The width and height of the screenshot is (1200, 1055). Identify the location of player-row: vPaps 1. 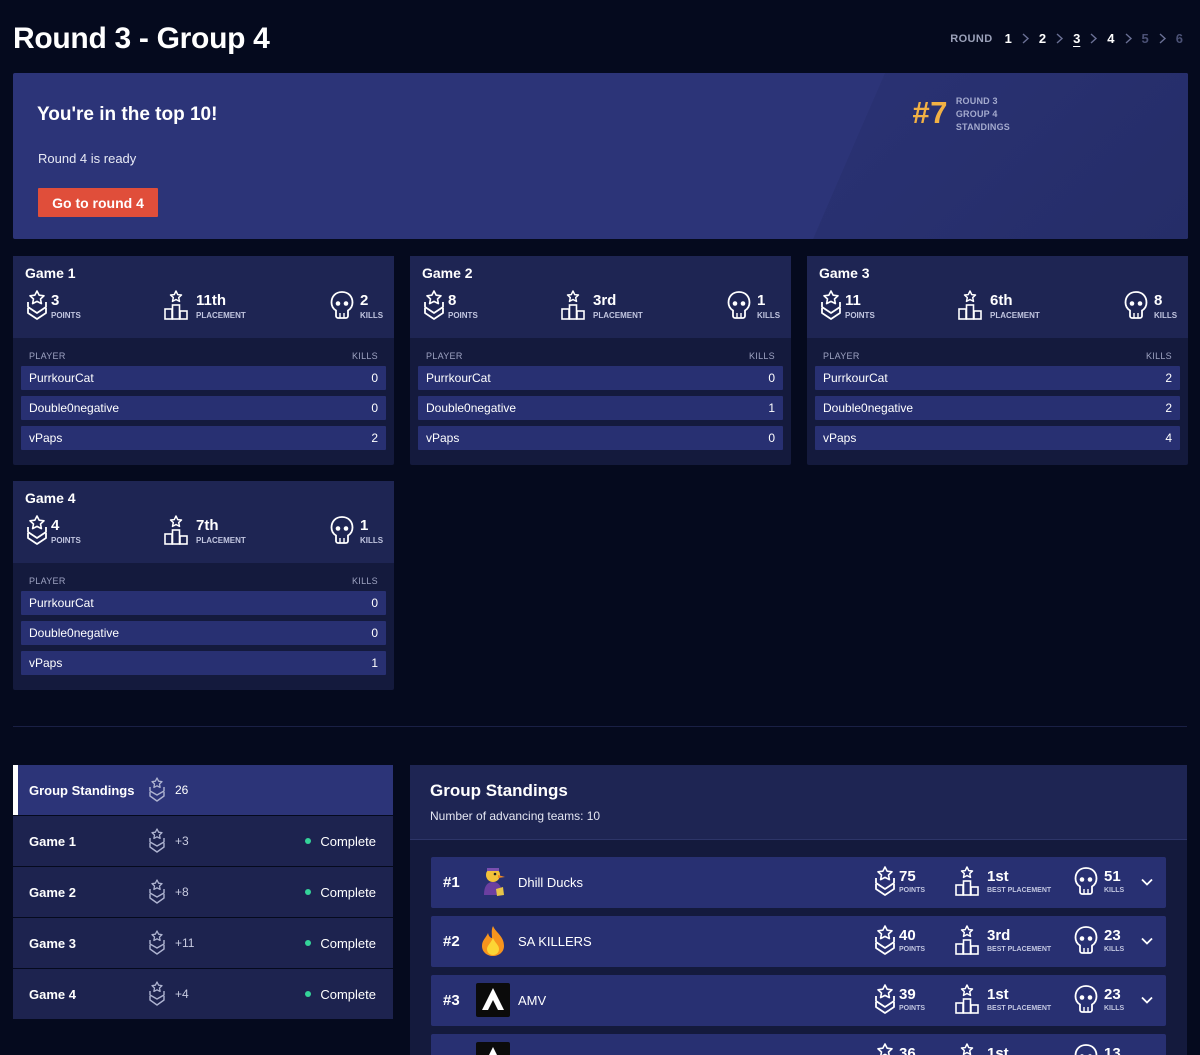
(203, 663).